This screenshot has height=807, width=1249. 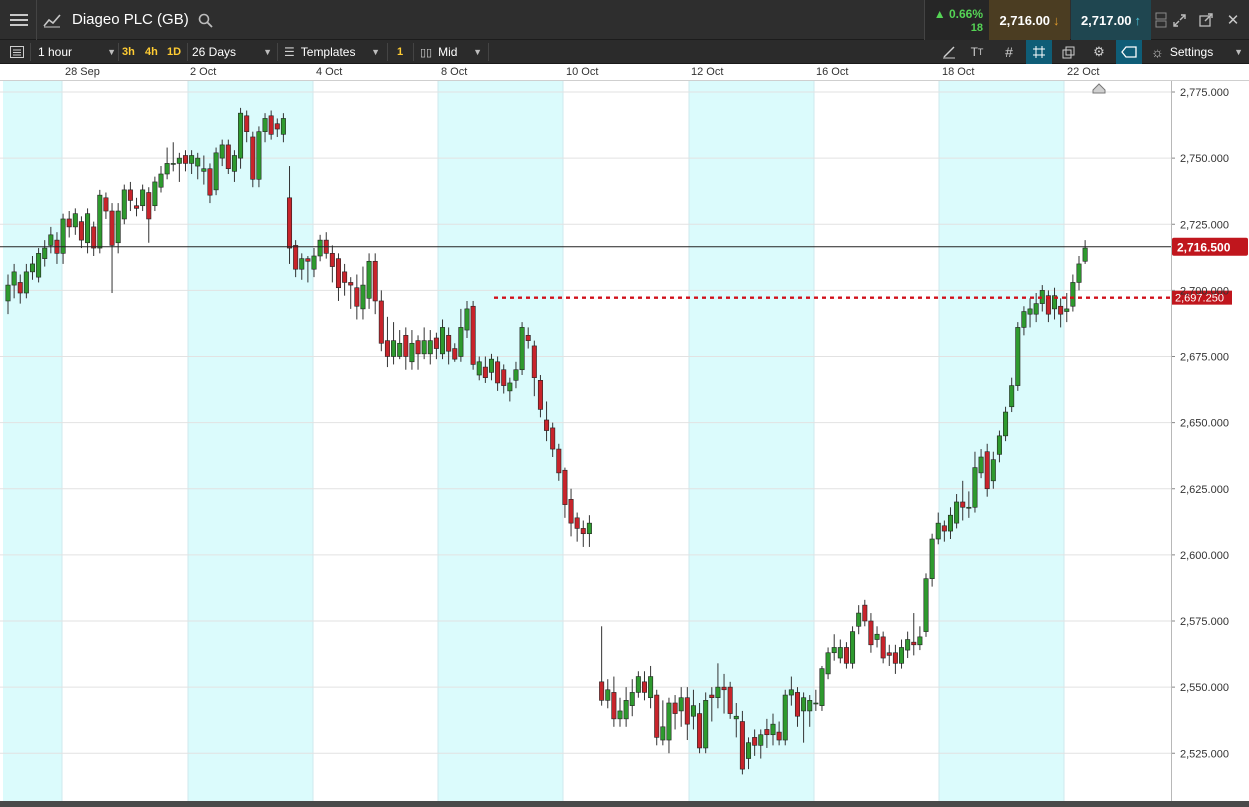 What do you see at coordinates (1009, 52) in the screenshot?
I see `grid-icon: #` at bounding box center [1009, 52].